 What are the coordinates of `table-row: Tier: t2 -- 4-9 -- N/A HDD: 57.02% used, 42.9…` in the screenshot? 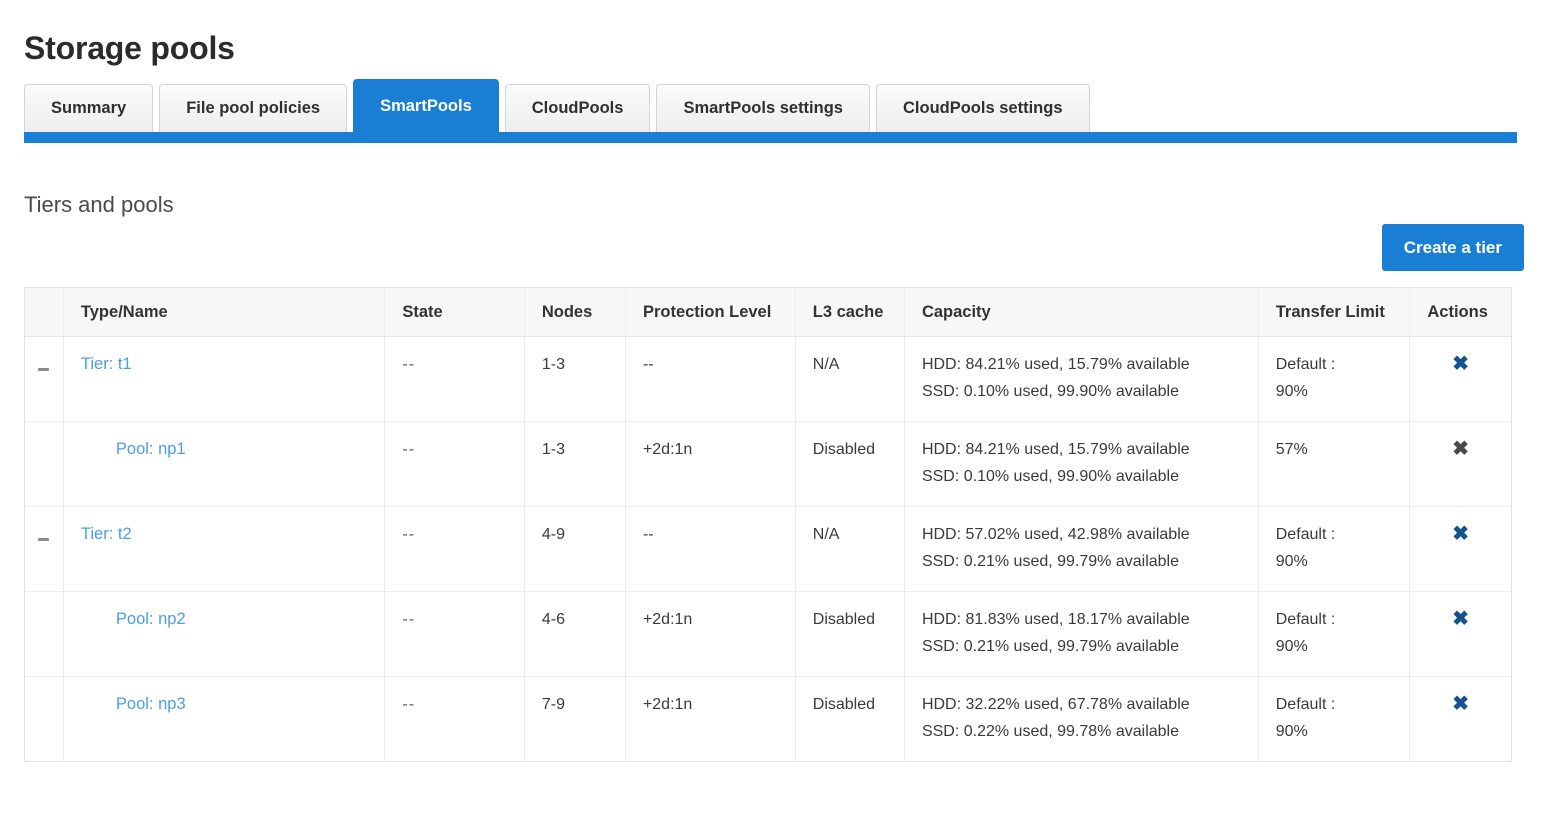 It's located at (768, 549).